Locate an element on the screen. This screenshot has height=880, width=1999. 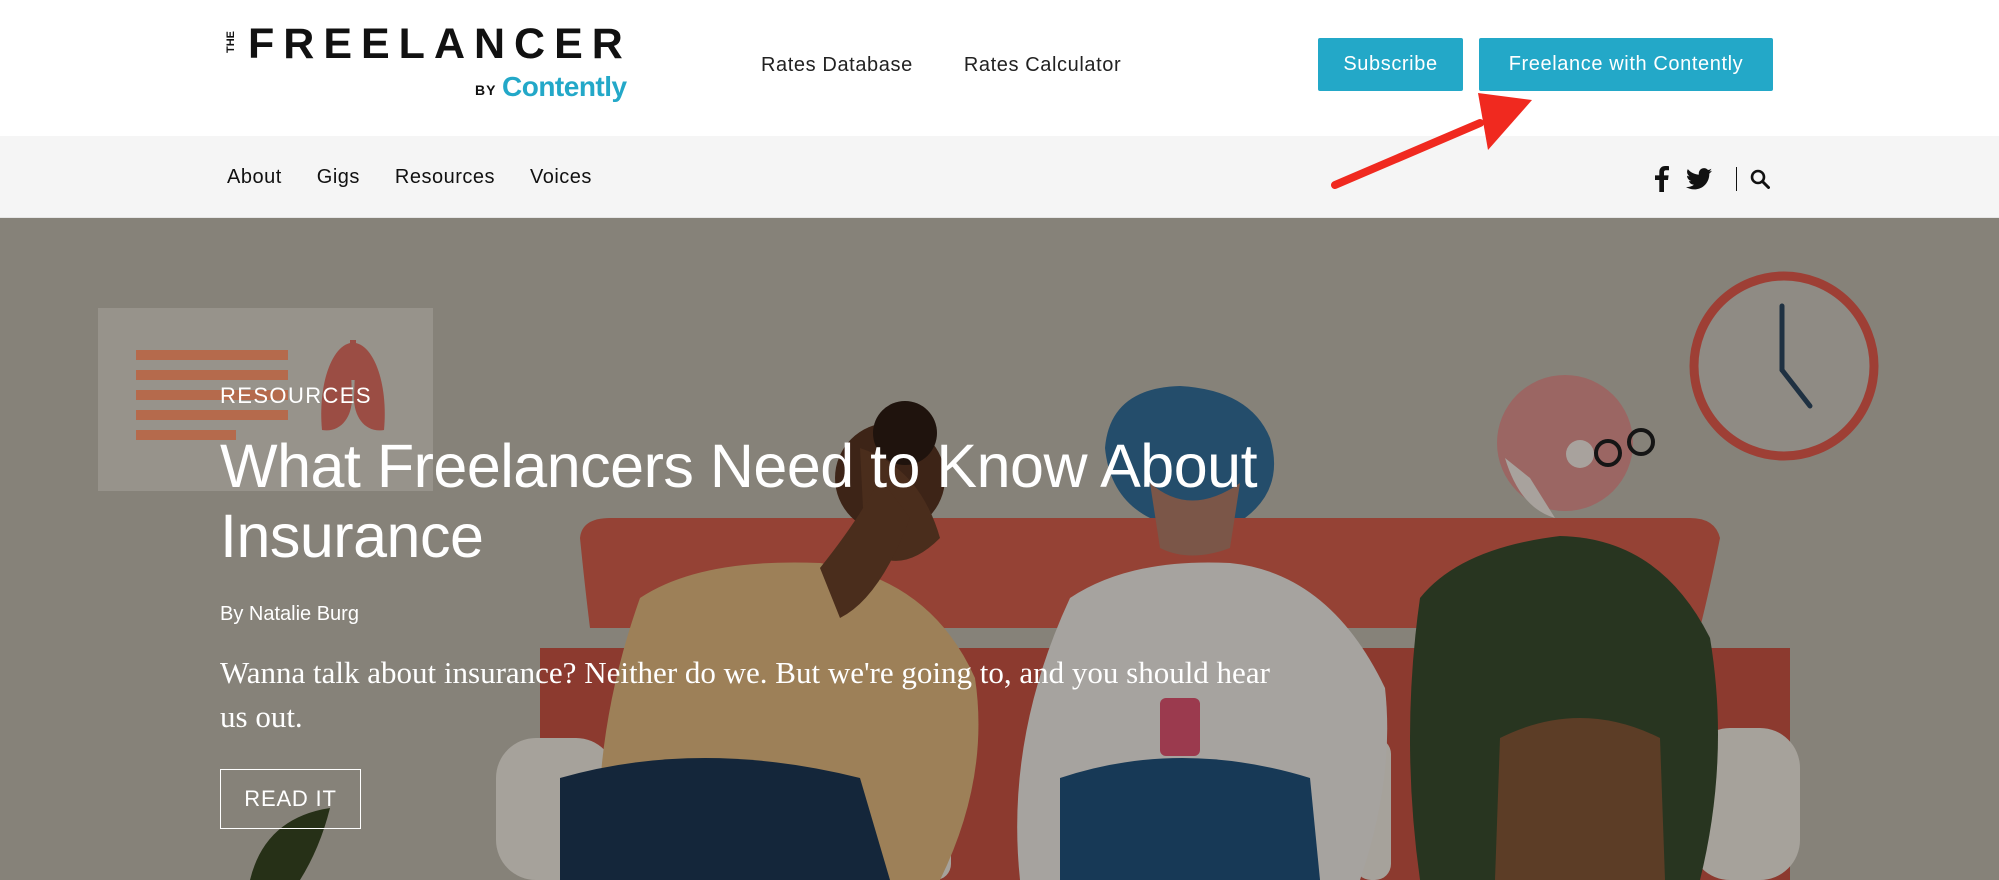
read-it-button: READ IT is located at coordinates (290, 799).